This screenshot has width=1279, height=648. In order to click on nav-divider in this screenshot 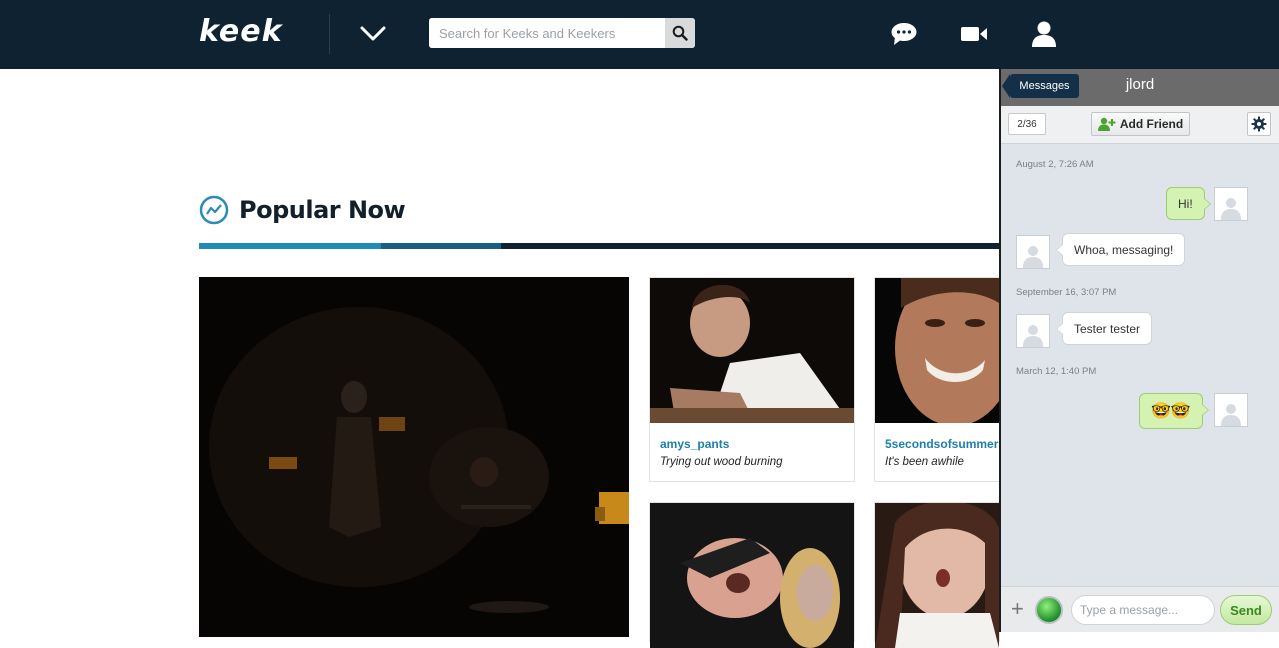, I will do `click(329, 34)`.